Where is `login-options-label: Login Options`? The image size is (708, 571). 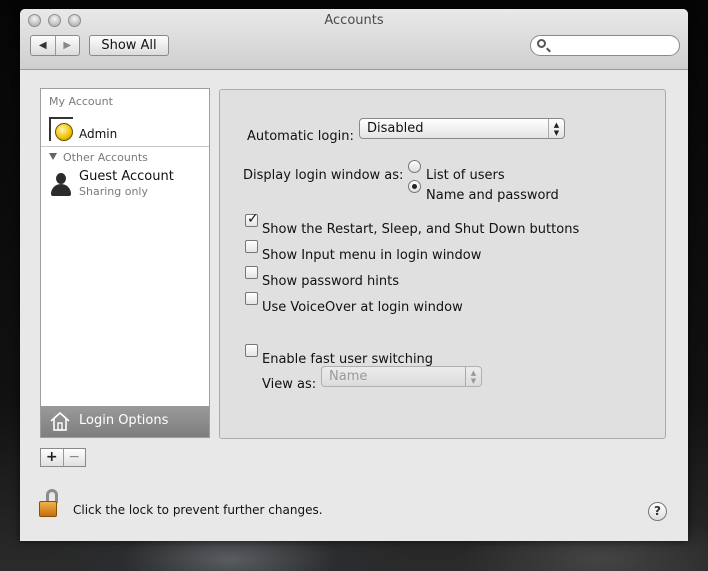 login-options-label: Login Options is located at coordinates (124, 420).